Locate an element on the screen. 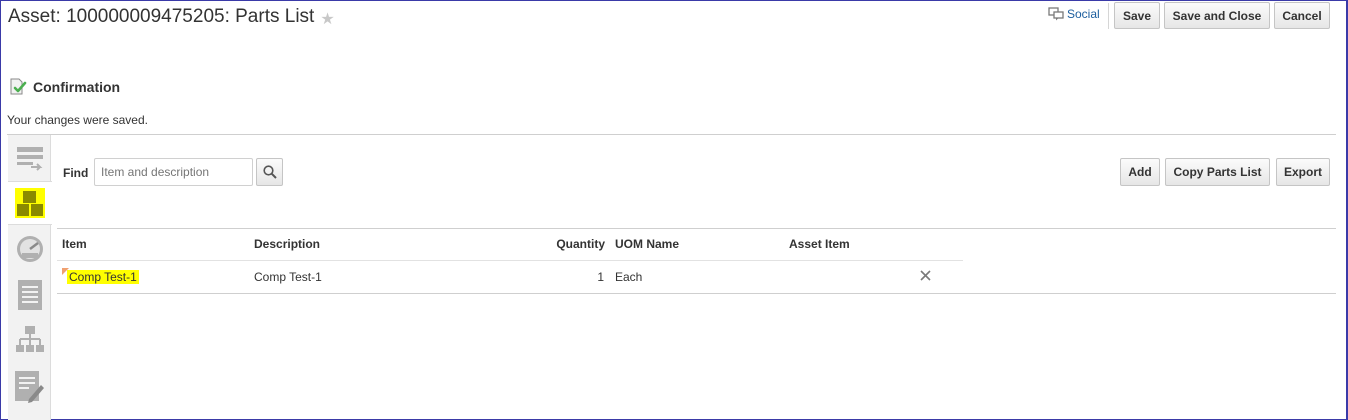  copy-parts-list-button: Copy Parts List is located at coordinates (1217, 172).